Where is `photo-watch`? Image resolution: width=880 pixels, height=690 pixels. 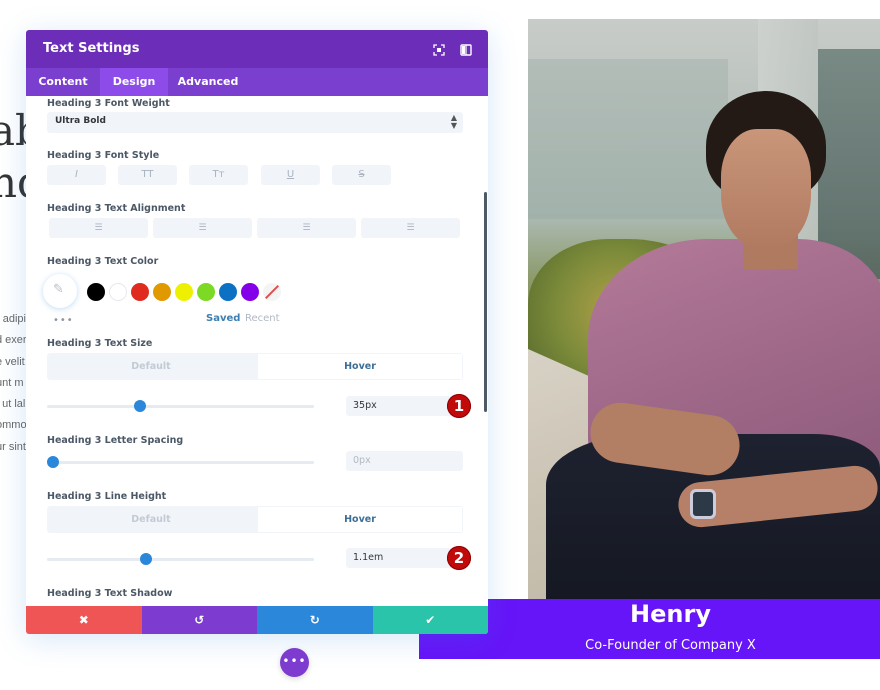 photo-watch is located at coordinates (703, 504).